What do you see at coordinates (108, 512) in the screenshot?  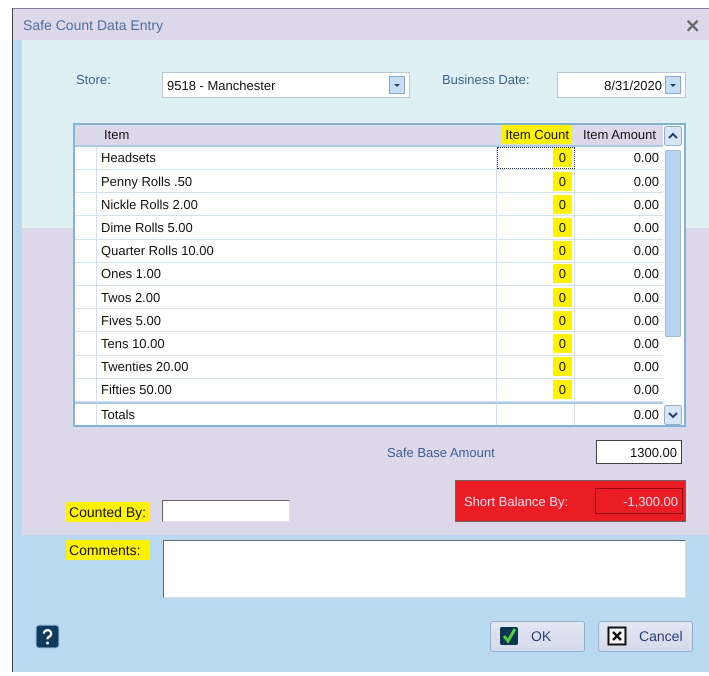 I see `counted-by-label: Counted By:` at bounding box center [108, 512].